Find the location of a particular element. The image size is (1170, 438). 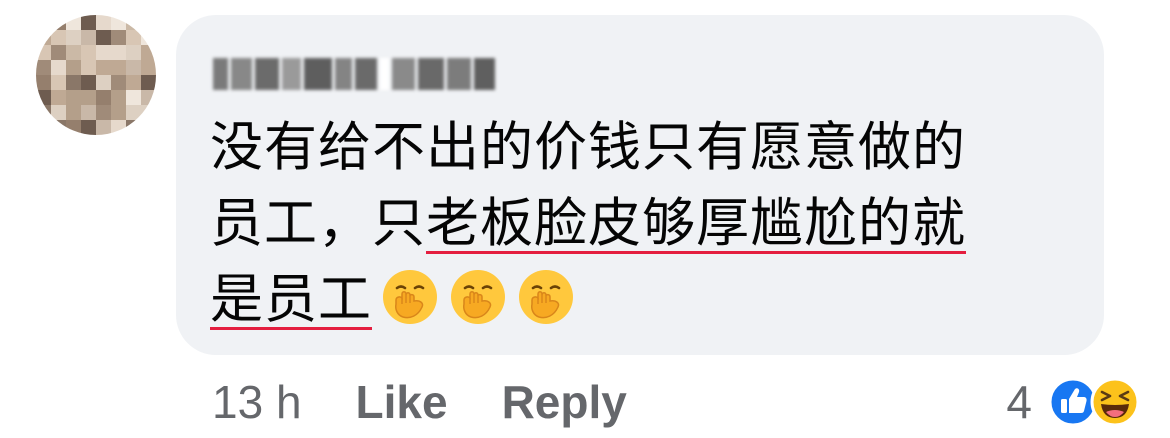

comment-actions: 13 h Like Reply is located at coordinates (446, 402).